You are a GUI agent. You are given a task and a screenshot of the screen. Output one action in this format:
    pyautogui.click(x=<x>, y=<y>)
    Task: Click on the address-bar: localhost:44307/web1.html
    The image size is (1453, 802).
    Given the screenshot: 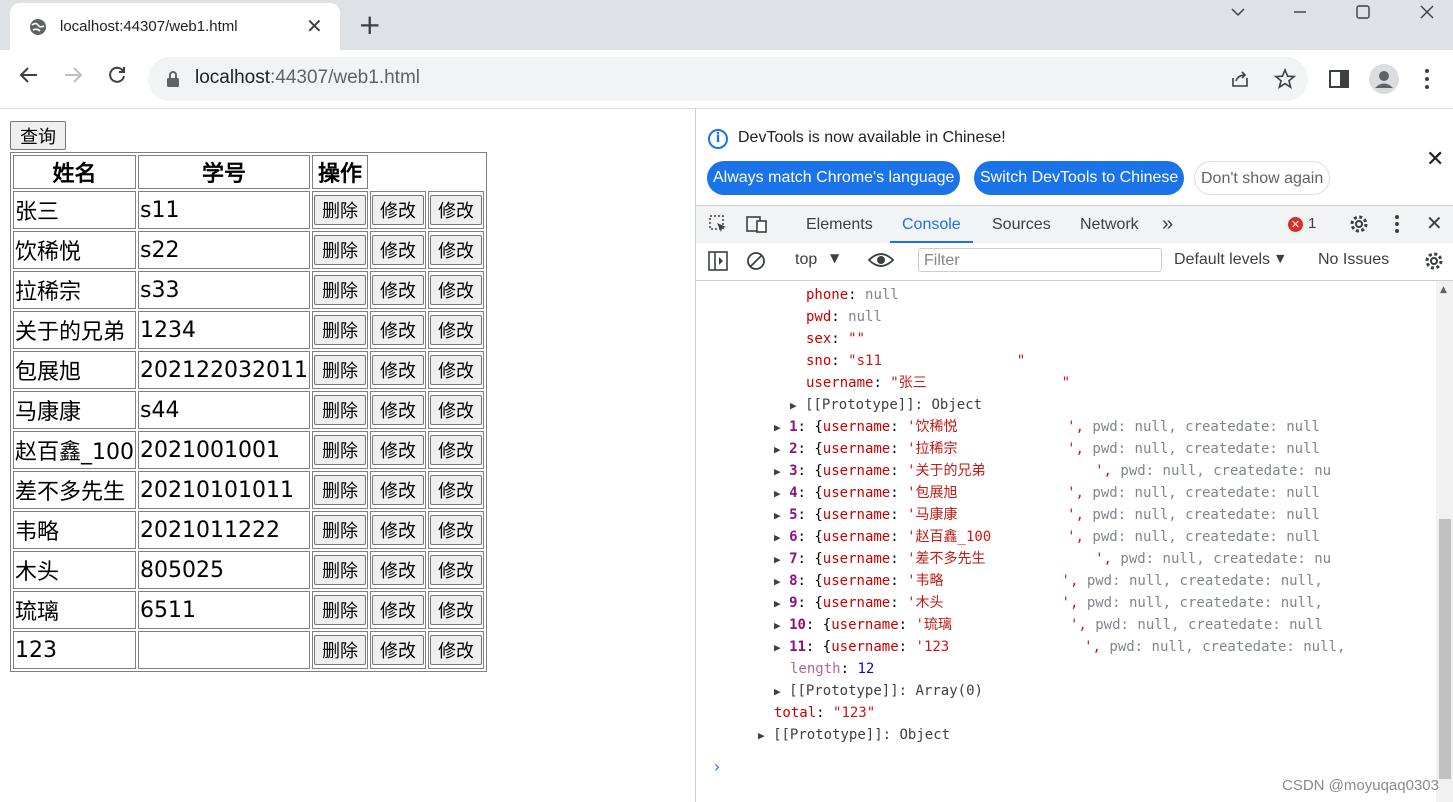 What is the action you would take?
    pyautogui.click(x=728, y=79)
    